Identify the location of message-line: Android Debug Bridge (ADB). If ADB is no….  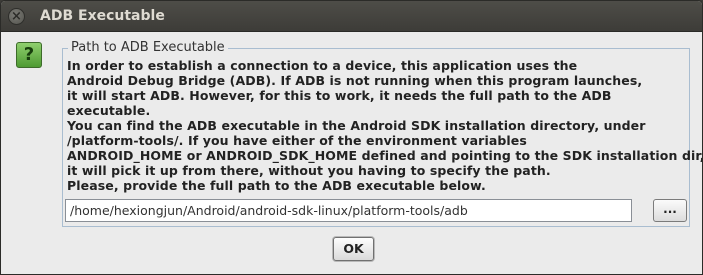
(355, 80).